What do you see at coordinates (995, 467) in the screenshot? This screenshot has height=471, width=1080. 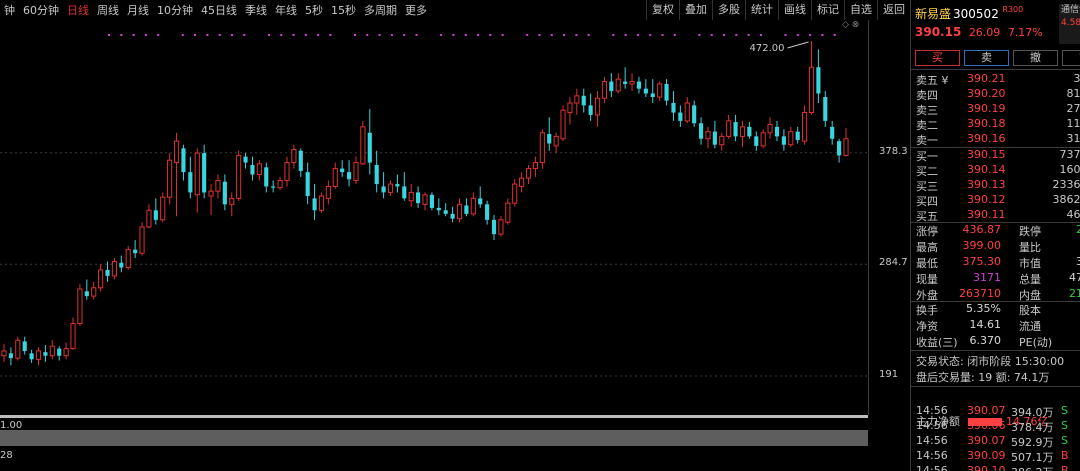 I see `tick-row: 14:56 390.10 386.2万 B` at bounding box center [995, 467].